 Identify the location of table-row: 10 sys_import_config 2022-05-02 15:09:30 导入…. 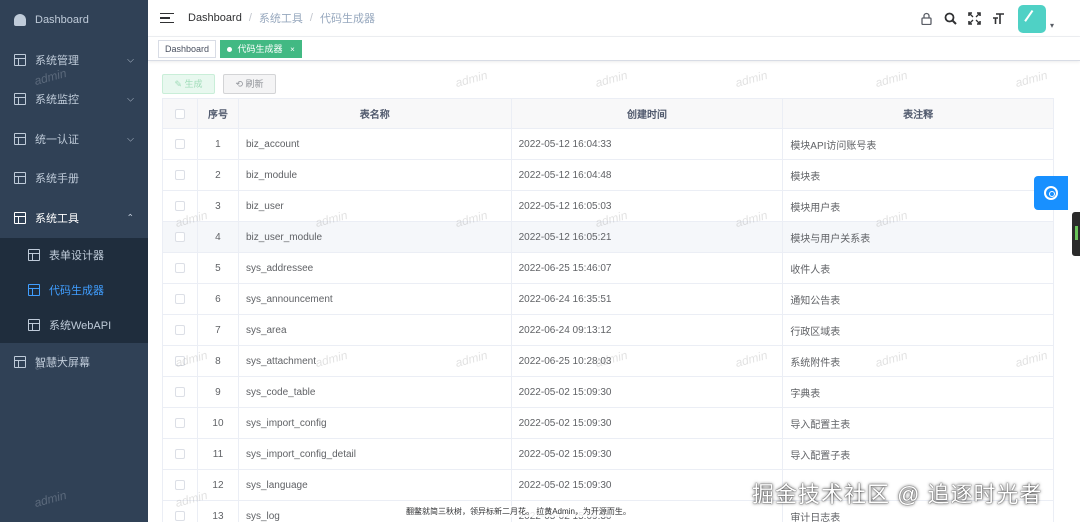
(608, 423).